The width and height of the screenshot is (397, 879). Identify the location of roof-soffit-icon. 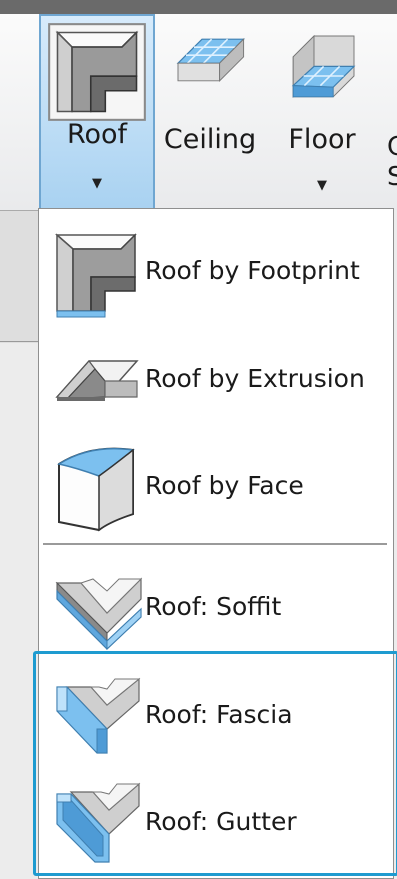
(99, 614).